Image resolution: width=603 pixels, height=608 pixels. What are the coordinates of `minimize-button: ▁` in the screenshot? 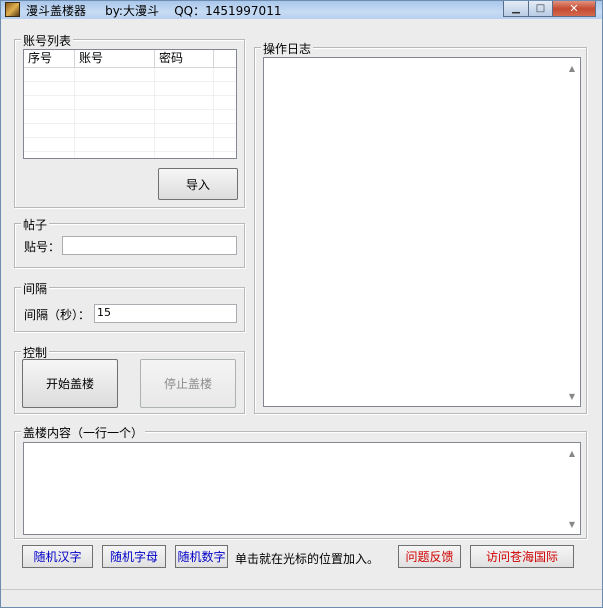 It's located at (516, 9).